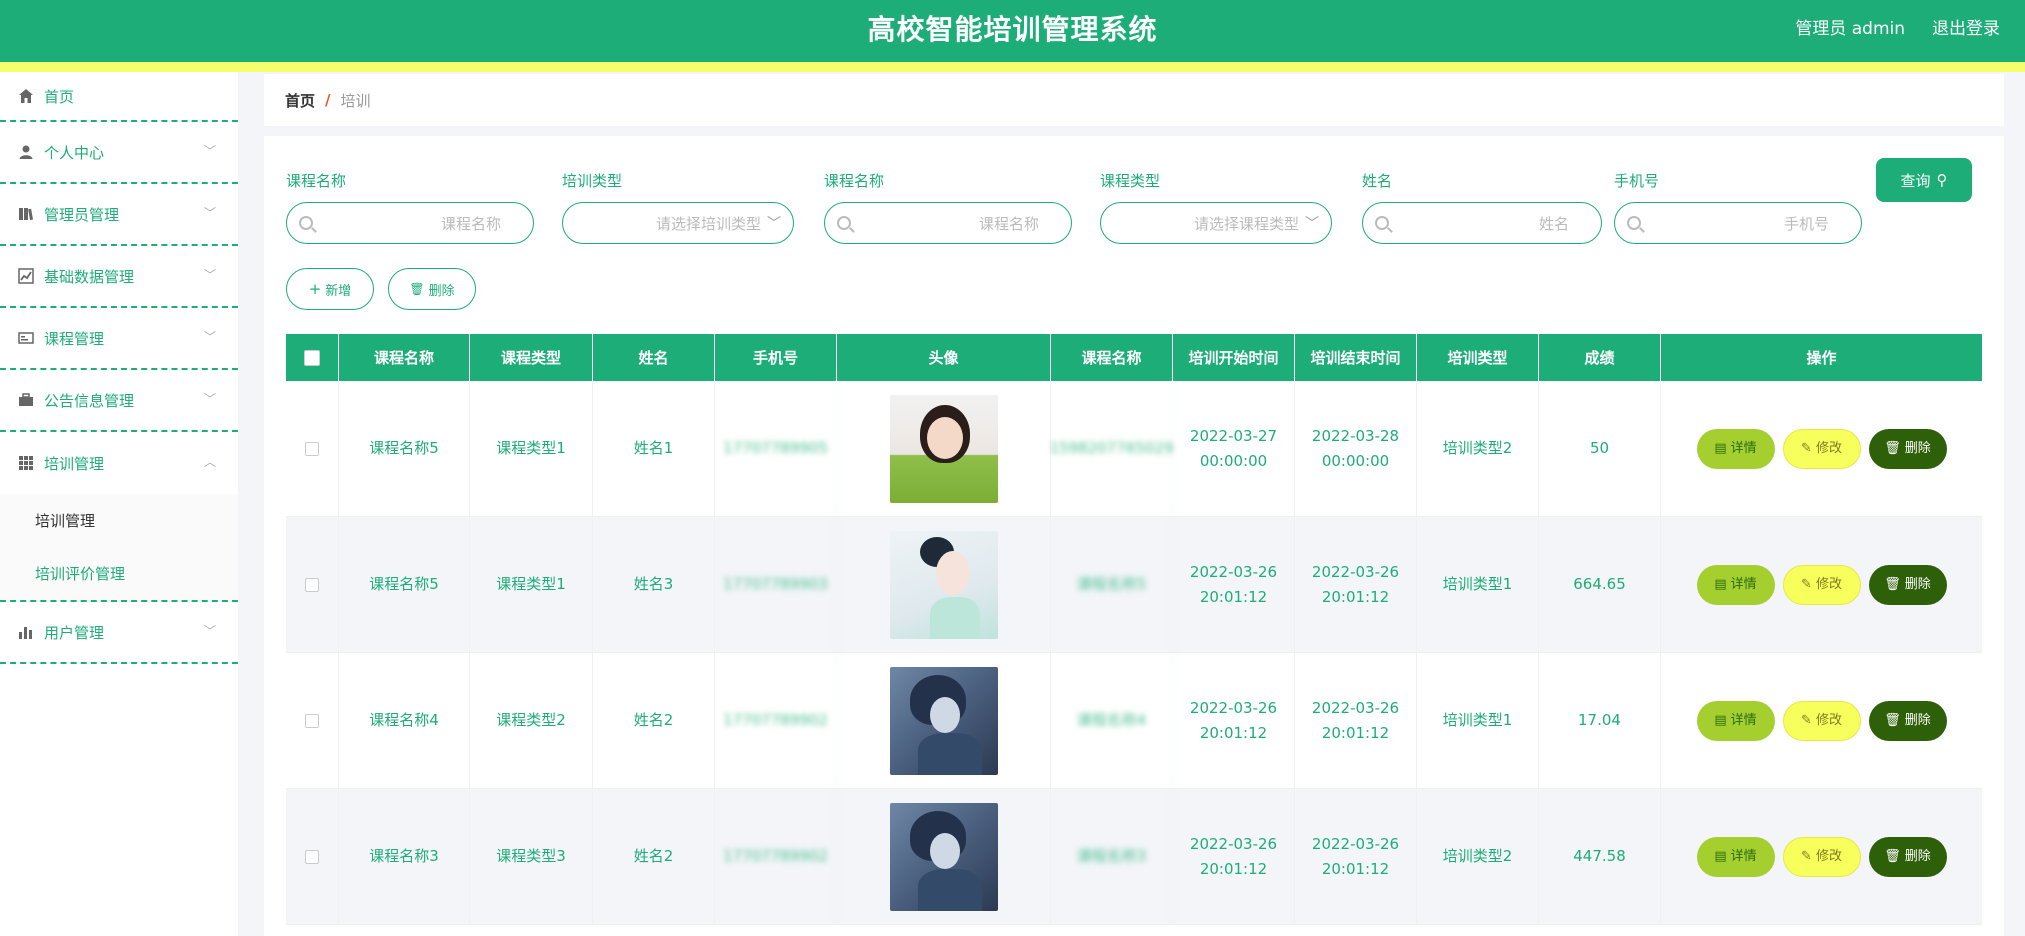  I want to click on trash-icon: 🗑, so click(1892, 448).